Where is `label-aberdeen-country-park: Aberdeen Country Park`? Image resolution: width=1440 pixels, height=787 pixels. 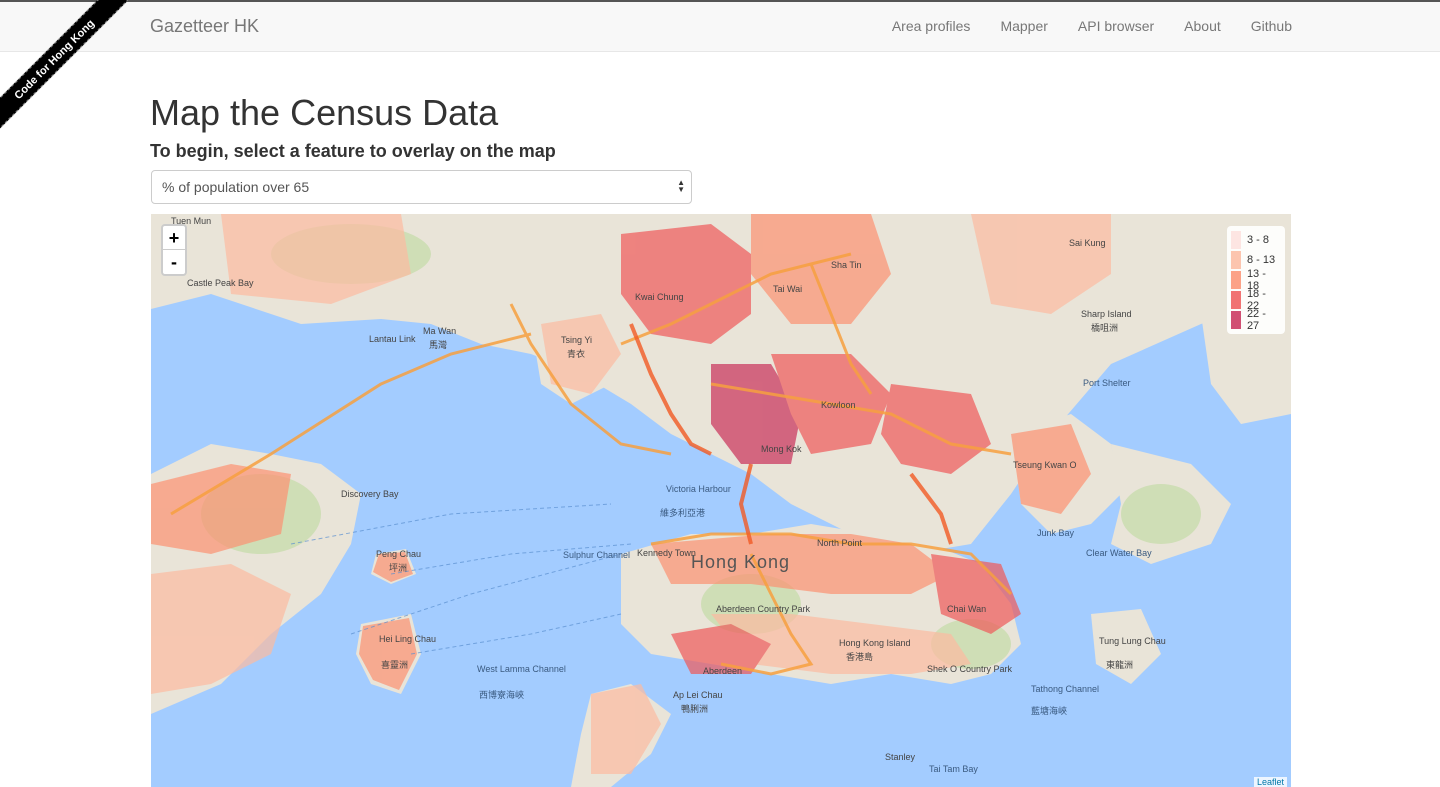 label-aberdeen-country-park: Aberdeen Country Park is located at coordinates (763, 609).